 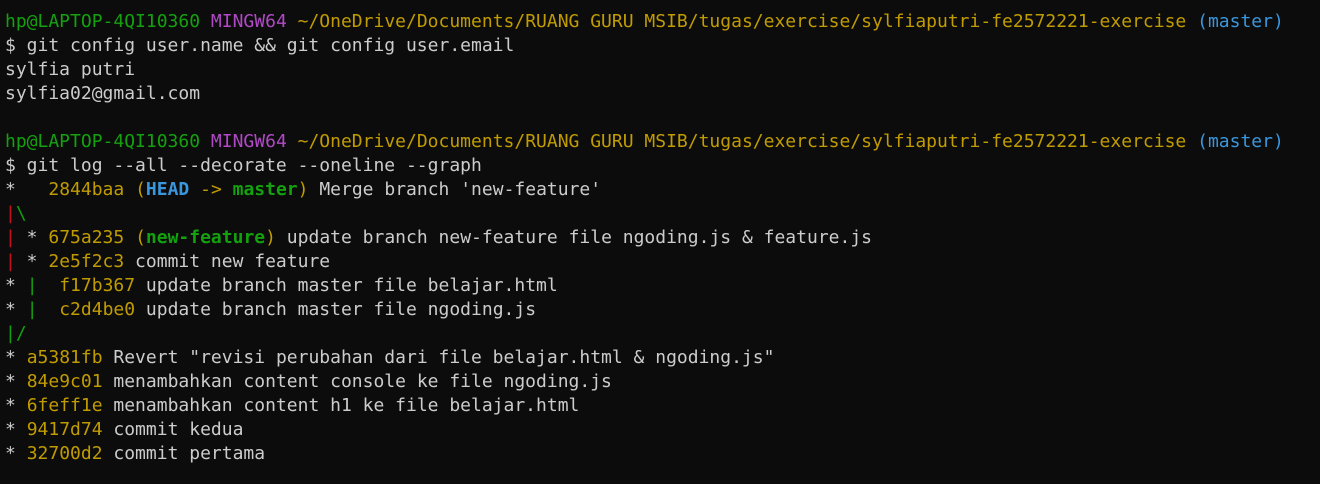 I want to click on commit-hash: f17b367, so click(x=97, y=285).